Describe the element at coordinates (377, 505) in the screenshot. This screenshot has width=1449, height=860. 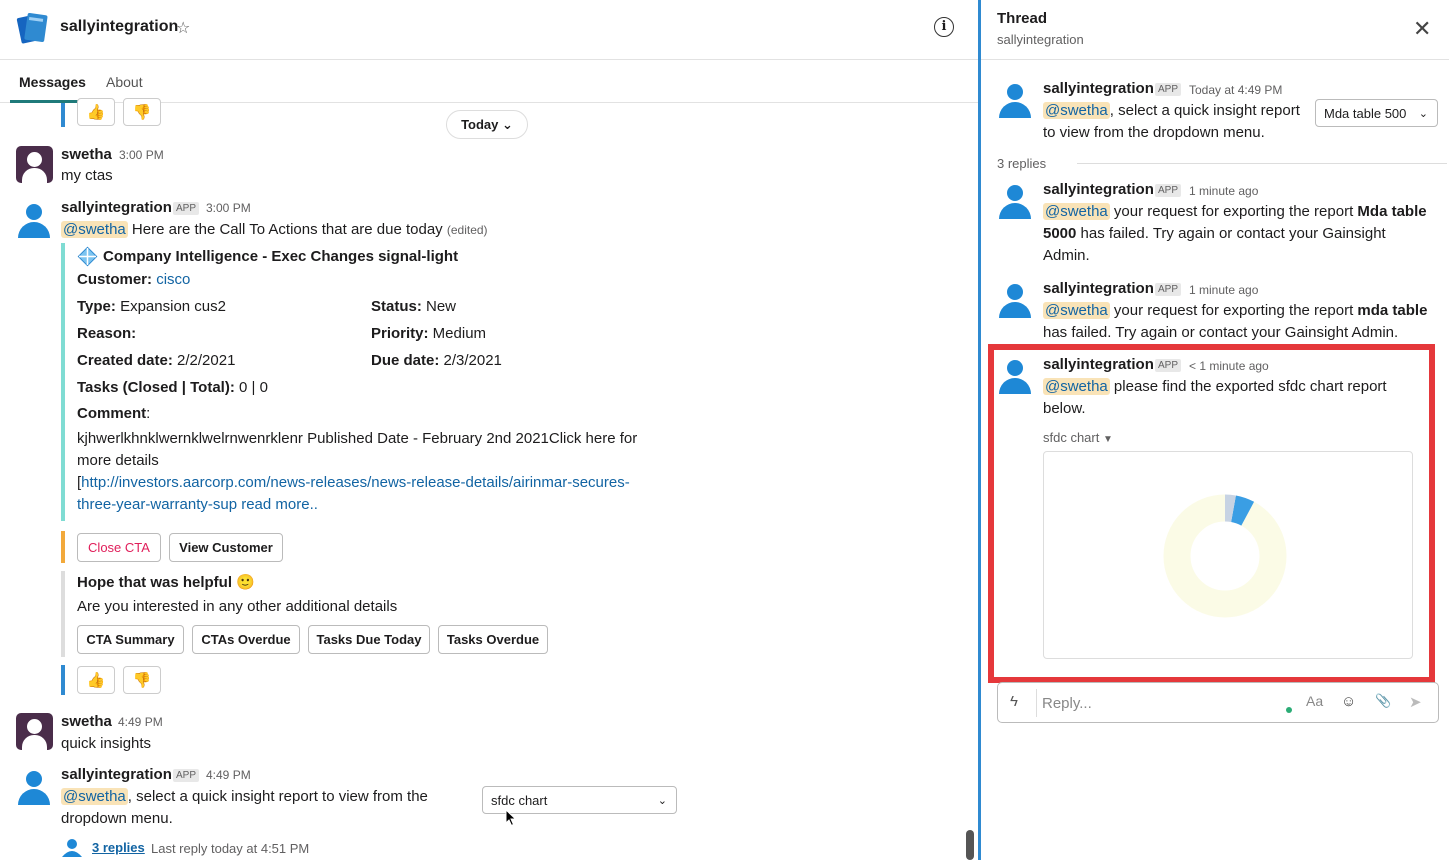
I see `comment-link-continued: three-year-warranty-sup read more..` at that location.